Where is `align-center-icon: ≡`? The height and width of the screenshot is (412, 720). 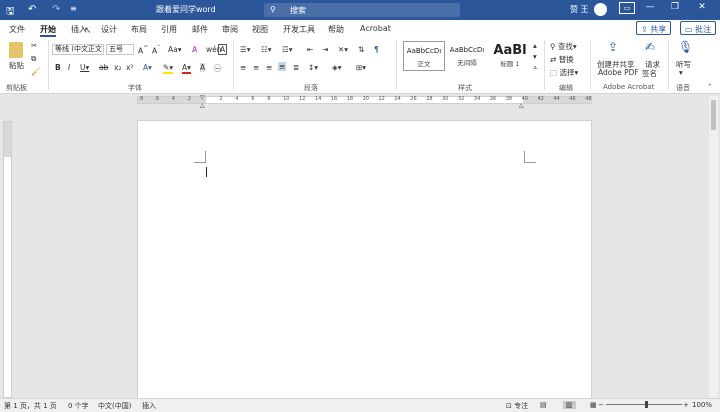 align-center-icon: ≡ is located at coordinates (256, 67).